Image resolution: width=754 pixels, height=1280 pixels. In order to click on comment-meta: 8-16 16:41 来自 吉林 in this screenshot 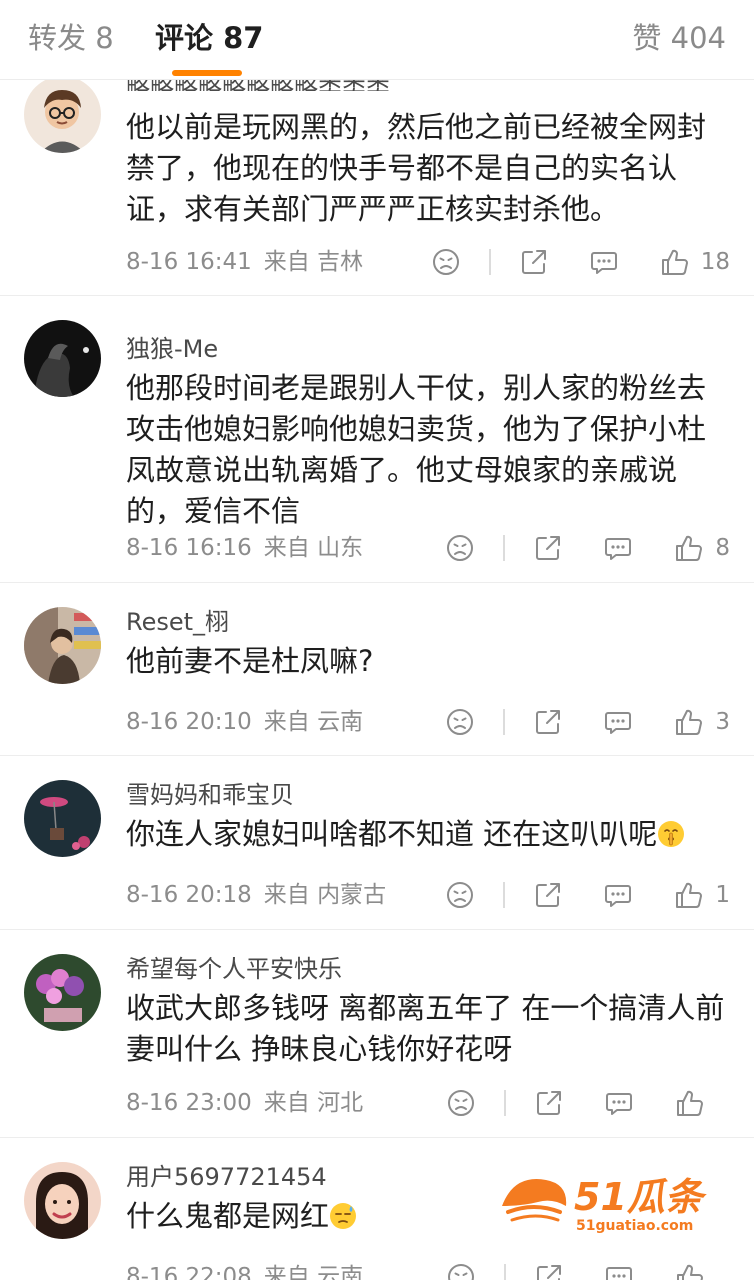, I will do `click(244, 262)`.